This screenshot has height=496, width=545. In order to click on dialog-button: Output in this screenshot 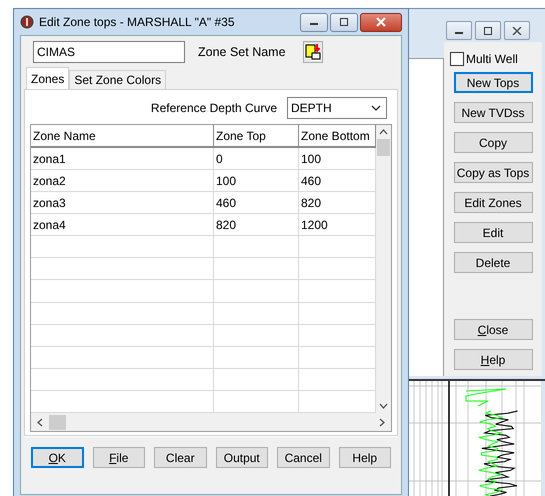, I will do `click(242, 457)`.